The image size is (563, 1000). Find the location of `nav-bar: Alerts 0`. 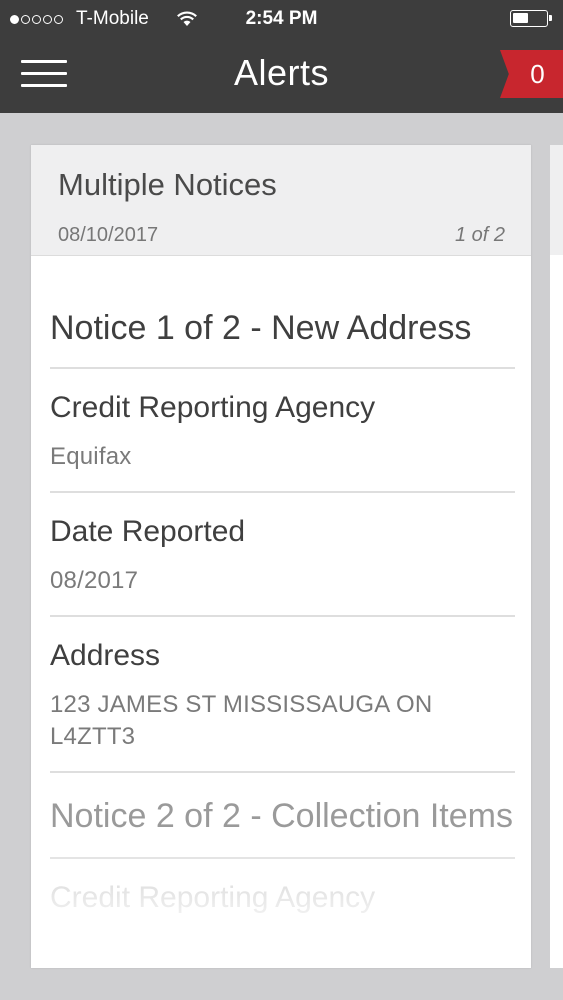

nav-bar: Alerts 0 is located at coordinates (281, 75).